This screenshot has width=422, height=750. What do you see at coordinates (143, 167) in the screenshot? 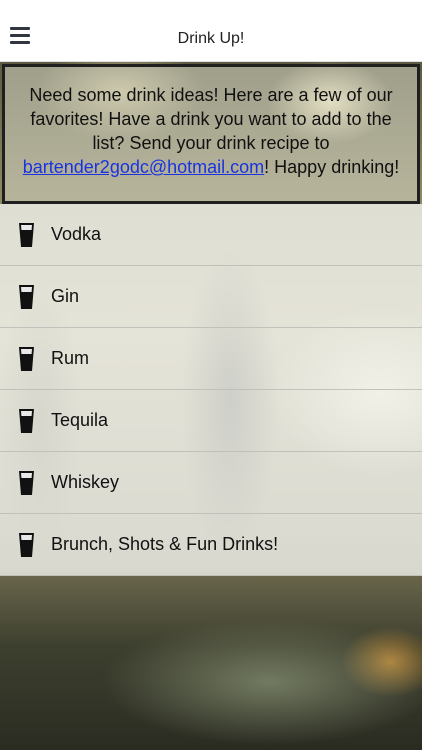
I see `email-link: bartender2godc@hotmail.com` at bounding box center [143, 167].